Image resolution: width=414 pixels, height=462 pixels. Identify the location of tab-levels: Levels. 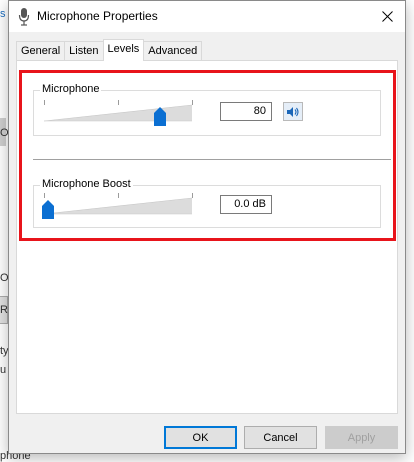
(123, 50).